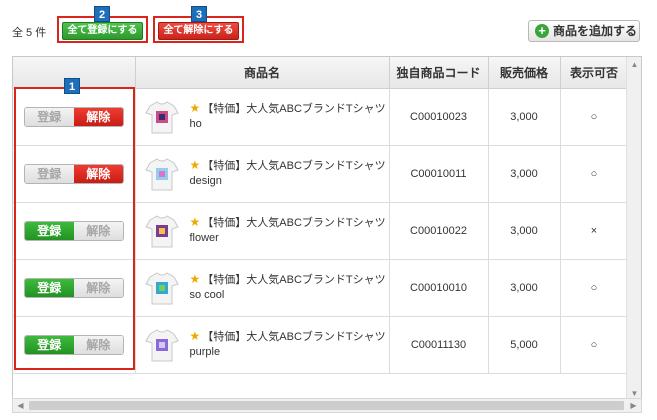 This screenshot has height=420, width=657. What do you see at coordinates (633, 229) in the screenshot?
I see `vertical-scrollbar: ▲ ▼` at bounding box center [633, 229].